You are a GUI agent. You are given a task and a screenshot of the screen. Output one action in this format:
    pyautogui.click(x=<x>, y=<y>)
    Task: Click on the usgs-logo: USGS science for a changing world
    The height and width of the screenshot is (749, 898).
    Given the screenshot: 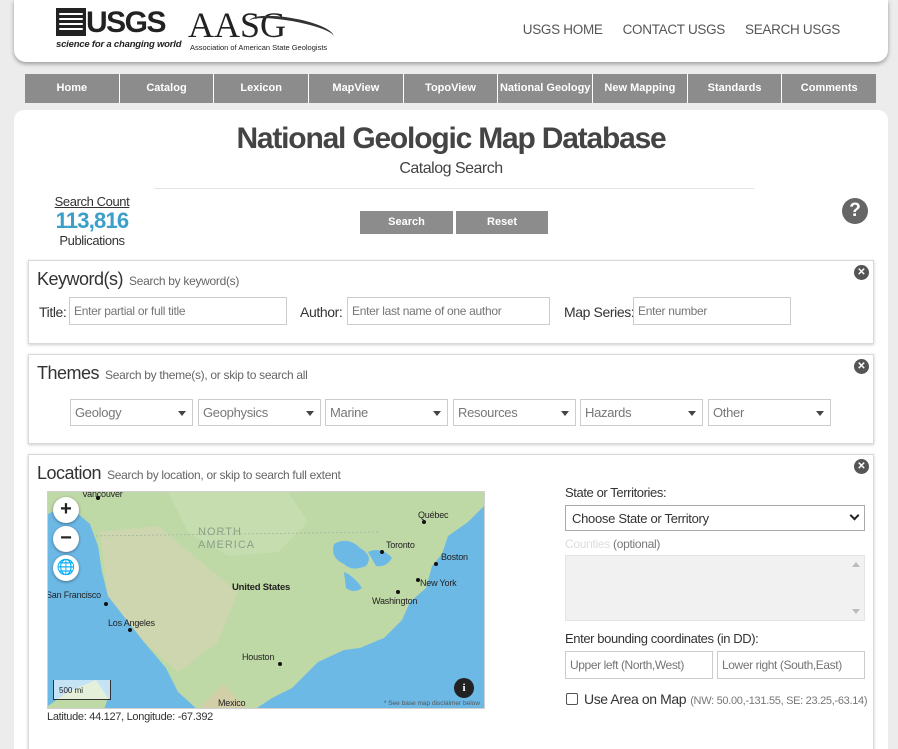 What is the action you would take?
    pyautogui.click(x=119, y=29)
    